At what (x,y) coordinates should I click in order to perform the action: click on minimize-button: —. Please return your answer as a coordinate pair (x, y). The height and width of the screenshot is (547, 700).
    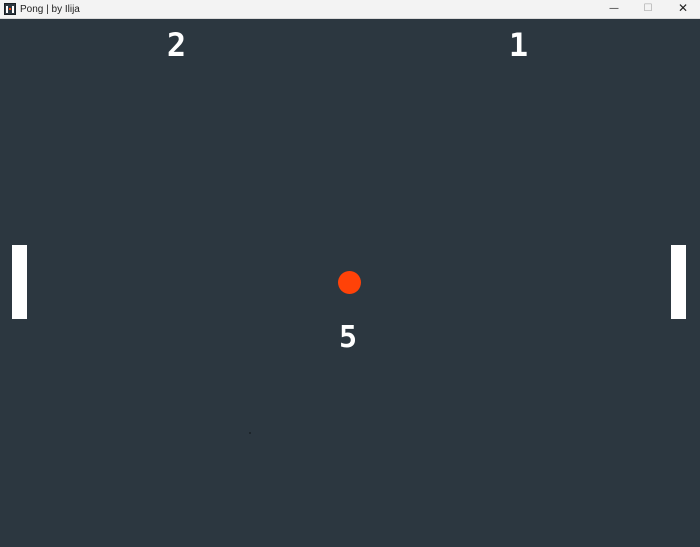
    Looking at the image, I should click on (614, 9).